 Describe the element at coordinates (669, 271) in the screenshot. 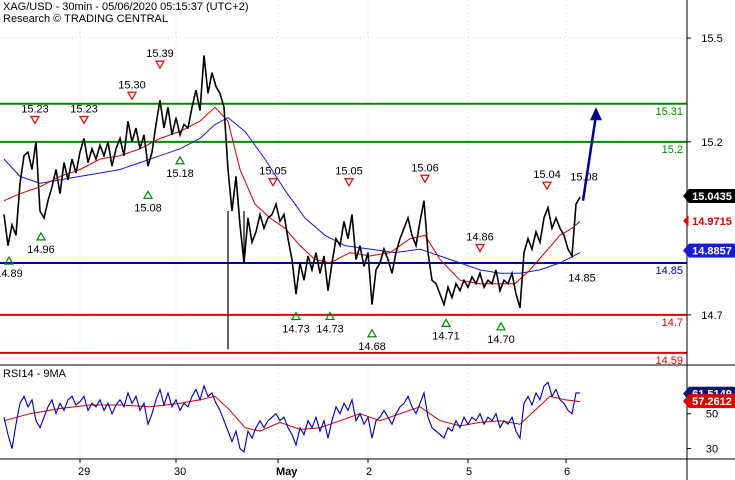

I see `level-label: 14.85` at that location.